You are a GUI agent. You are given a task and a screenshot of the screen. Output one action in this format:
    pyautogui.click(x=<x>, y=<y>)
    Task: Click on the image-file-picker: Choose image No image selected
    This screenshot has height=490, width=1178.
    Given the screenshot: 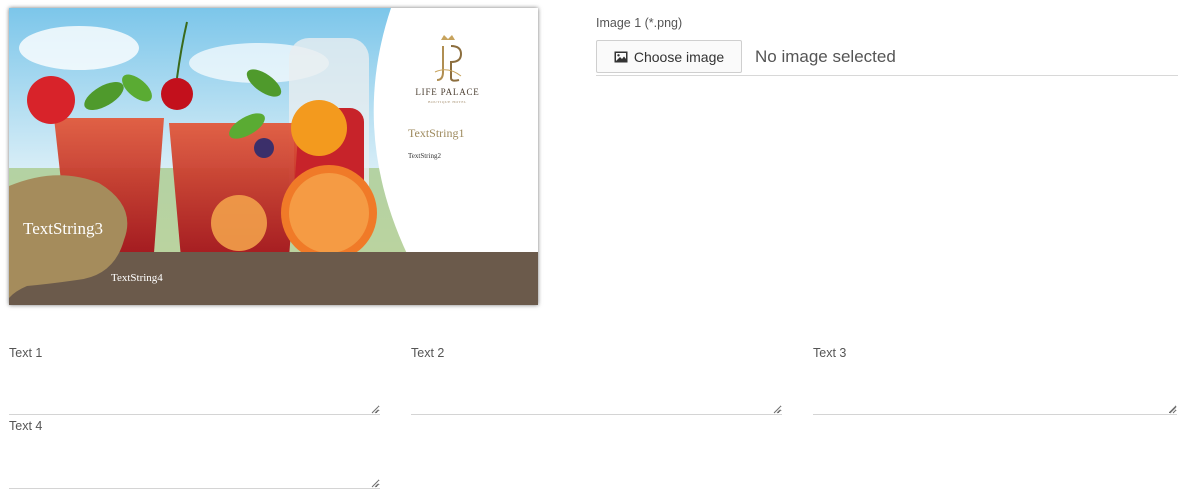 What is the action you would take?
    pyautogui.click(x=887, y=58)
    